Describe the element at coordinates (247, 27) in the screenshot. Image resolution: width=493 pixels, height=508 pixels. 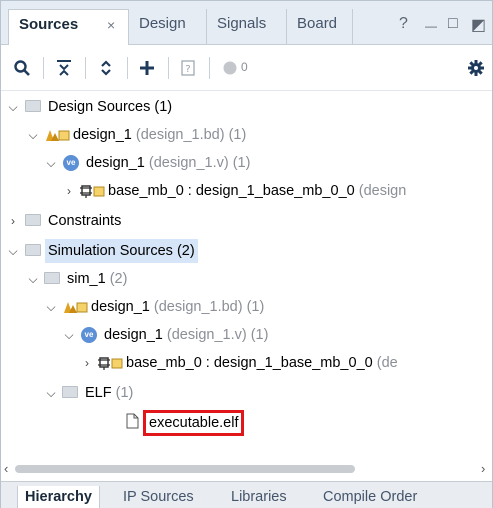
I see `tab-signals: Signals` at that location.